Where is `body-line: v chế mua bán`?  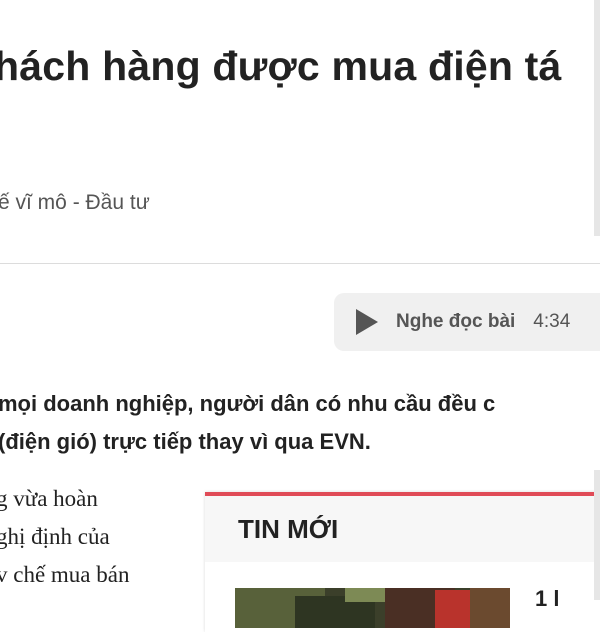 body-line: v chế mua bán is located at coordinates (65, 574).